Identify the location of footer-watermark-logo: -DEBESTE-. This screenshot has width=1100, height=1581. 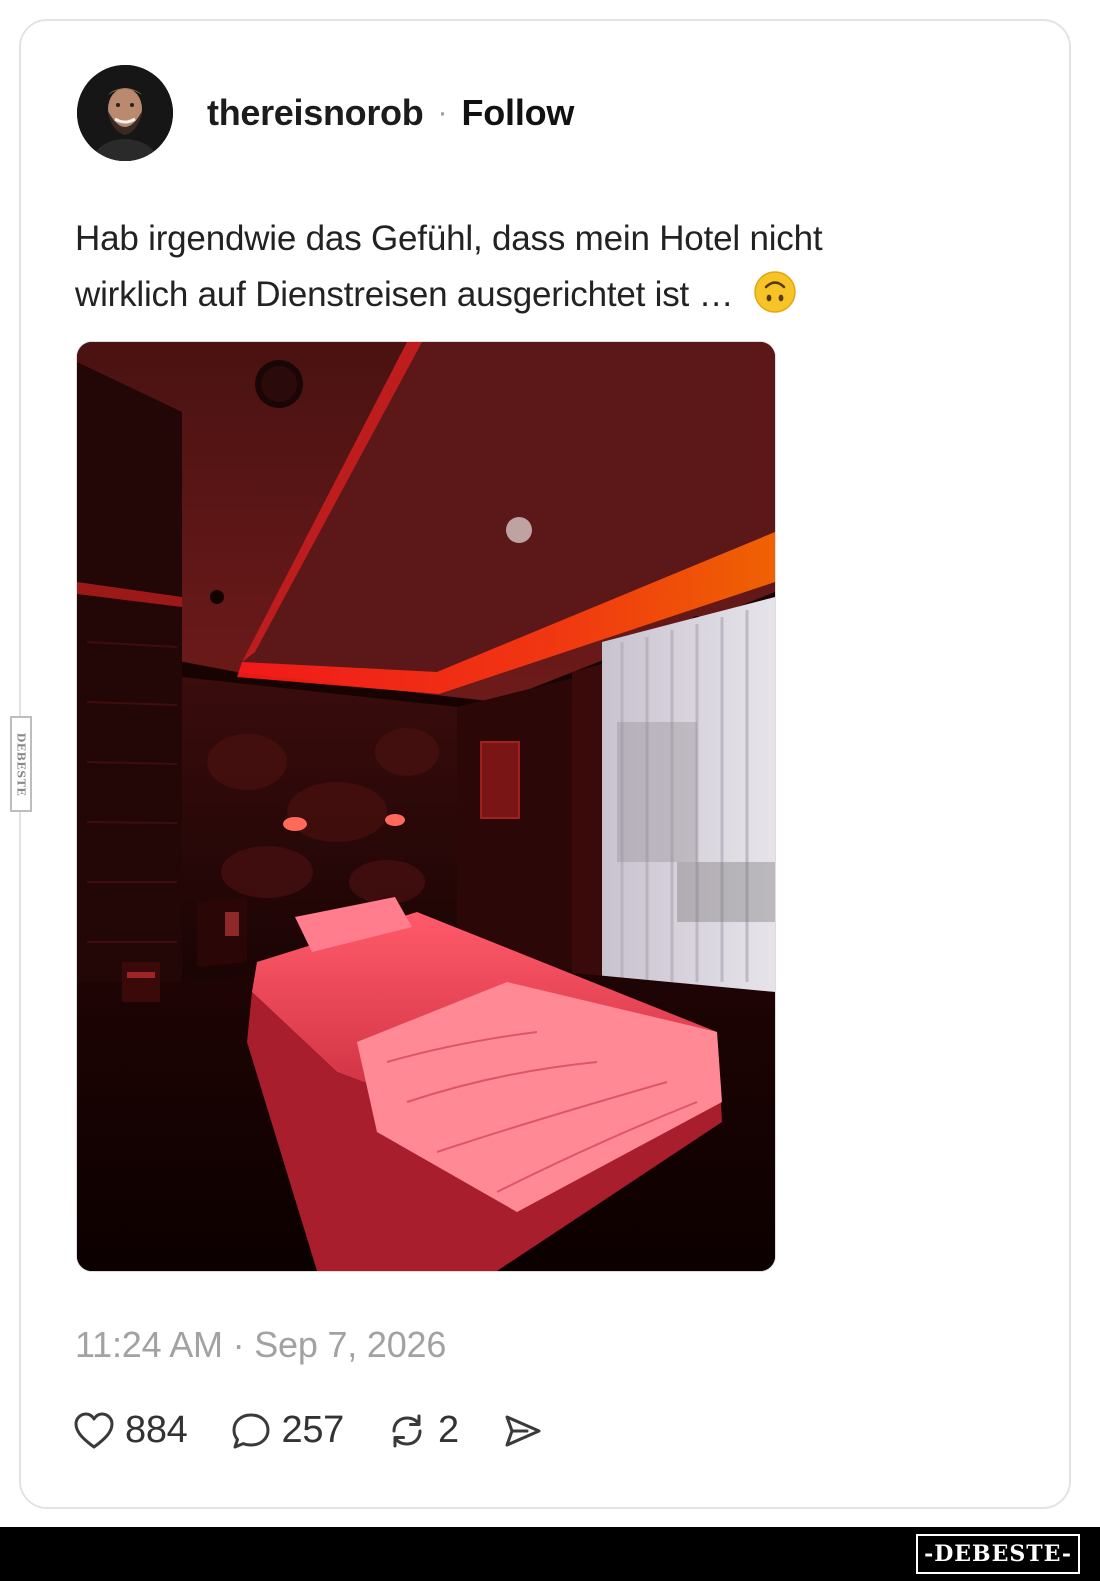
(998, 1554).